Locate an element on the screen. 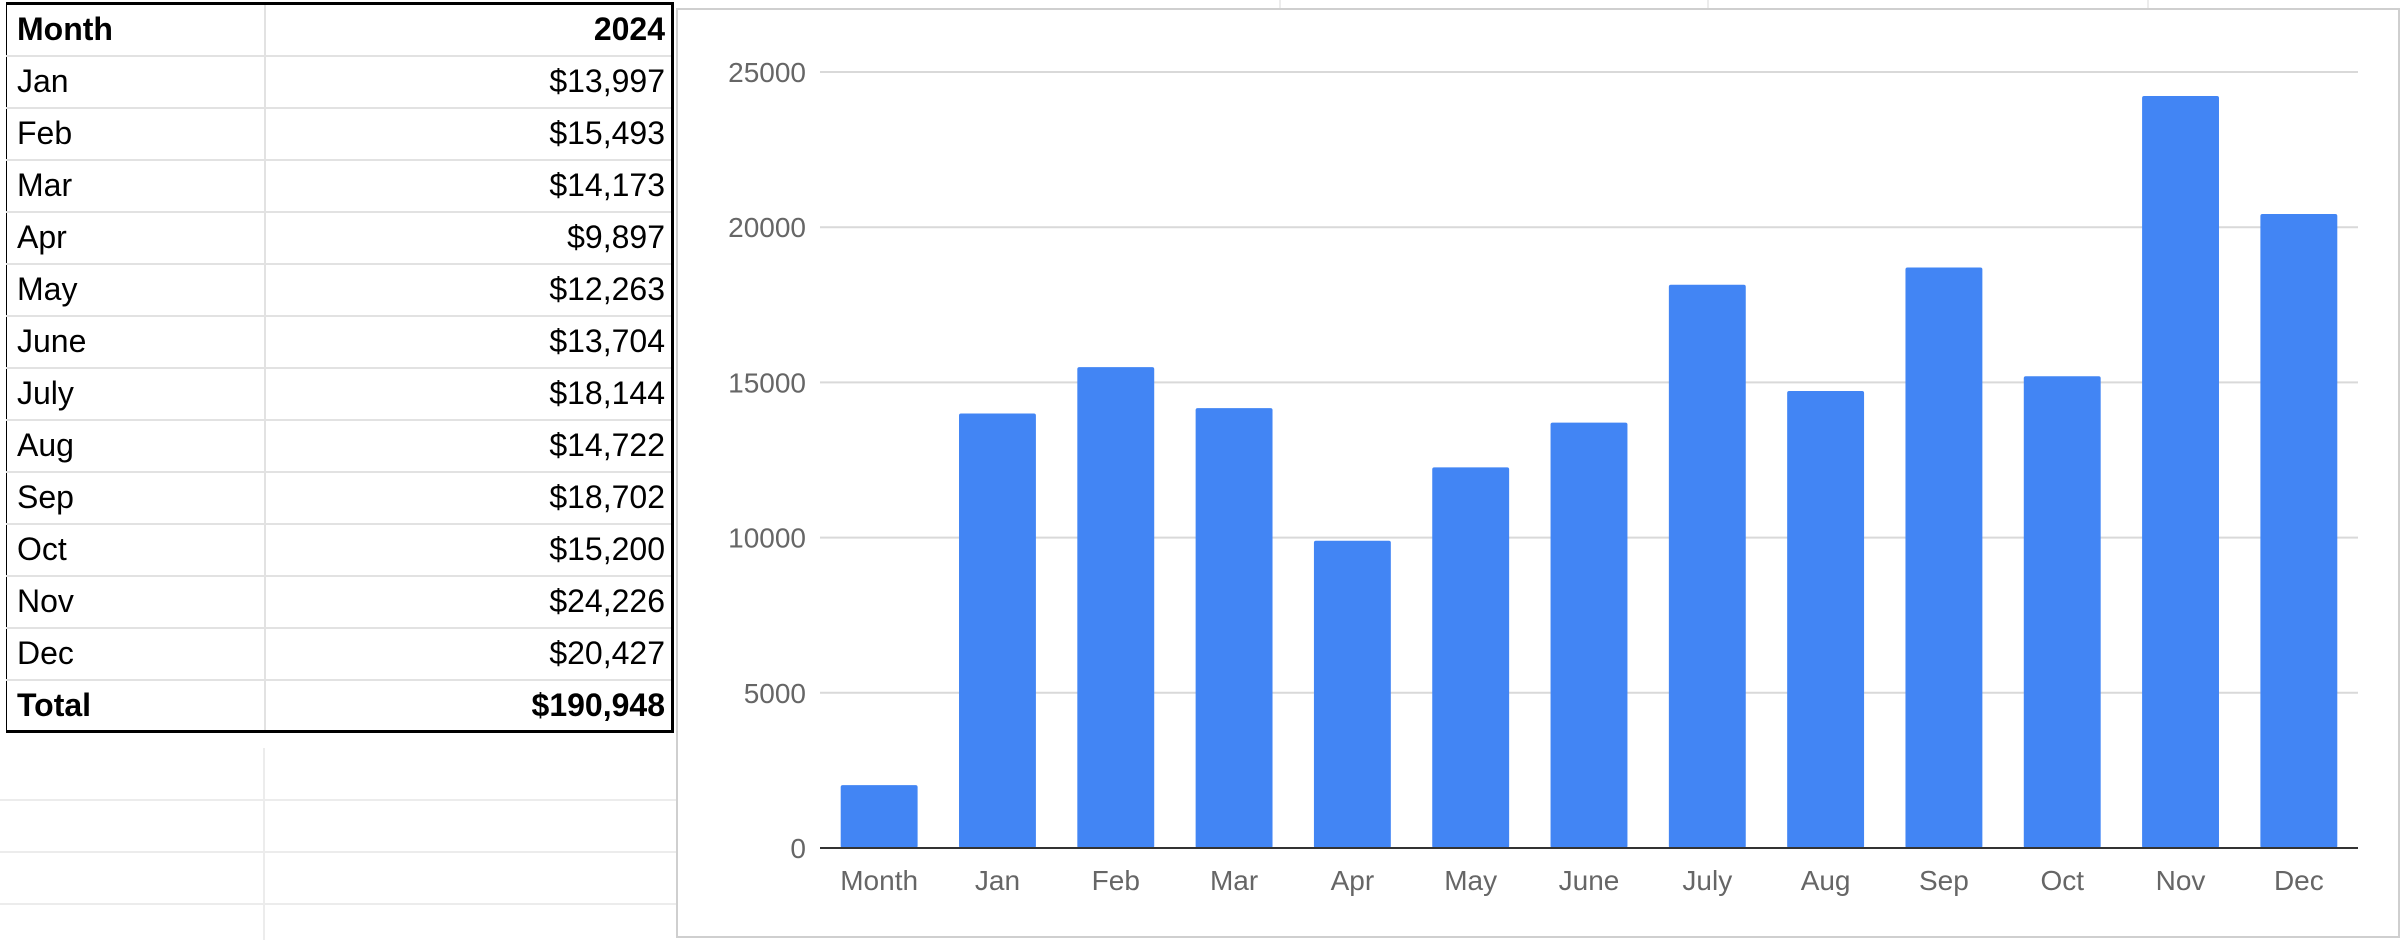 The height and width of the screenshot is (940, 2402). x-tick-label: Month is located at coordinates (879, 880).